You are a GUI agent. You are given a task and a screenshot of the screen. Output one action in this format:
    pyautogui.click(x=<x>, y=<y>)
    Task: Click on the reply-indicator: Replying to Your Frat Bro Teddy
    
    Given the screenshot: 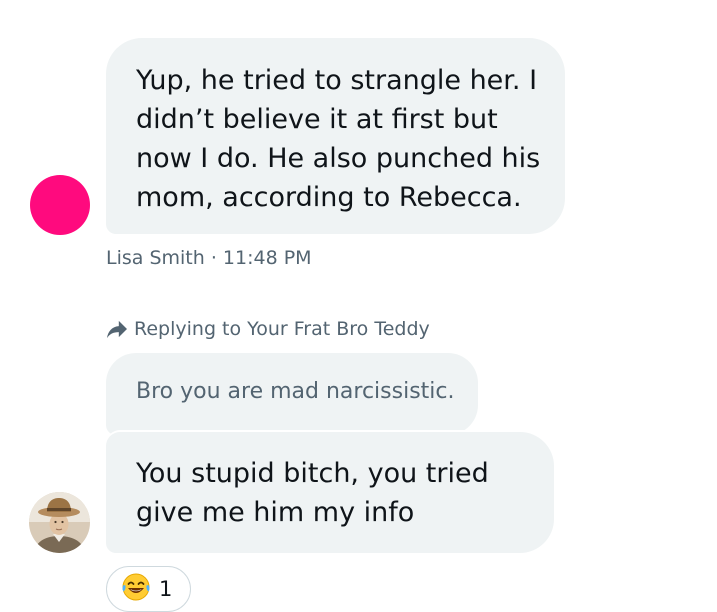 What is the action you would take?
    pyautogui.click(x=268, y=329)
    